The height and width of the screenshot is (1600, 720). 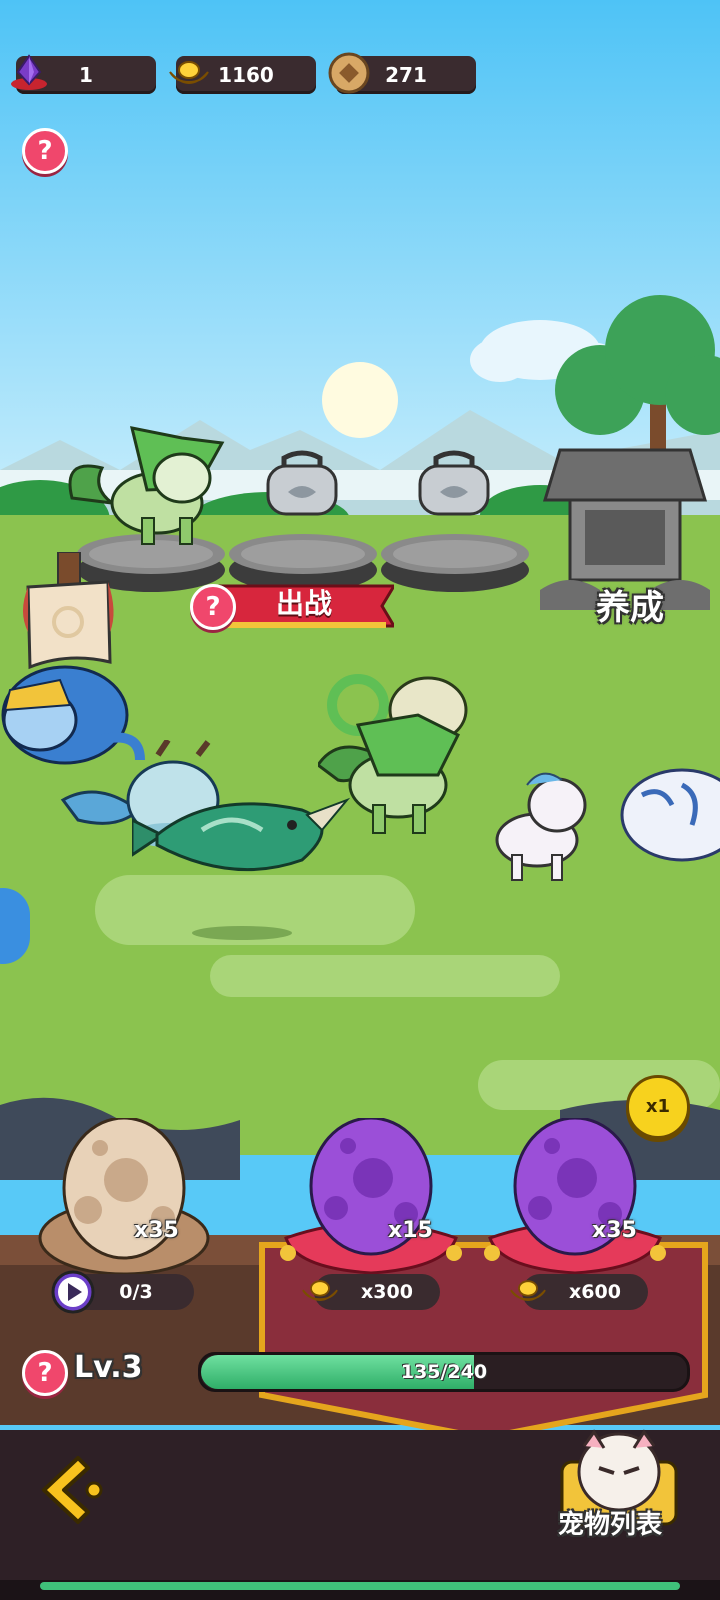 What do you see at coordinates (73, 1292) in the screenshot?
I see `play-video-icon` at bounding box center [73, 1292].